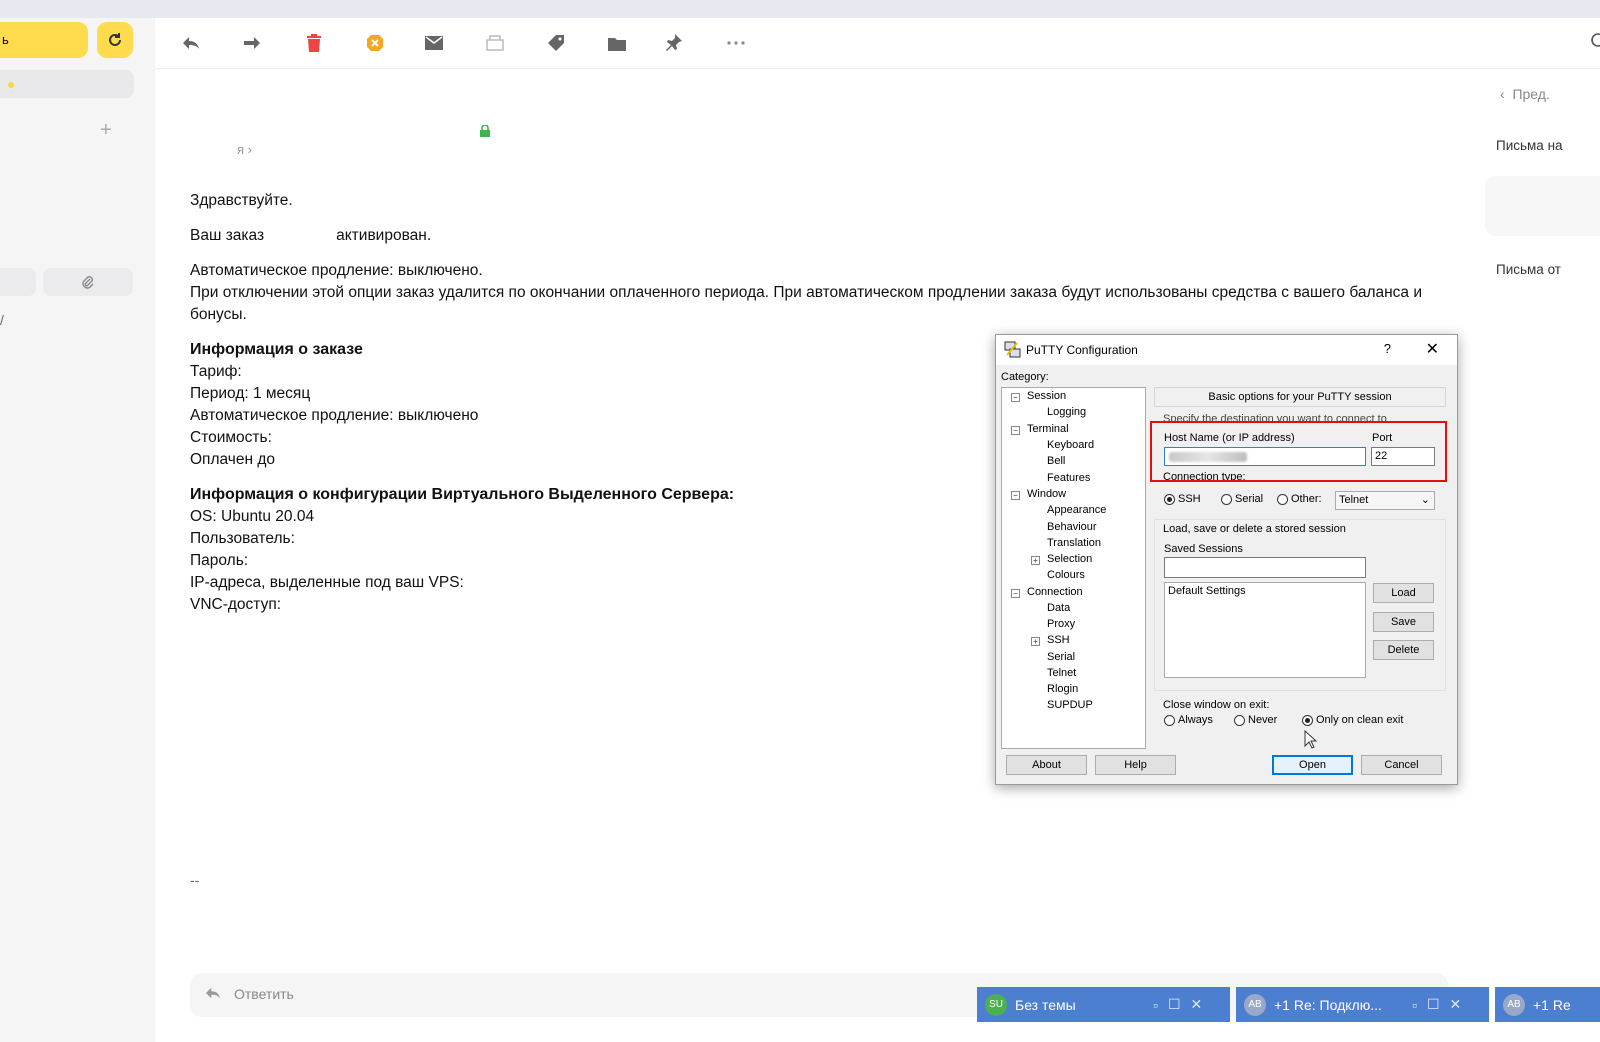  Describe the element at coordinates (1352, 720) in the screenshot. I see `radio-only-clean-exit: Only on clean exit` at that location.